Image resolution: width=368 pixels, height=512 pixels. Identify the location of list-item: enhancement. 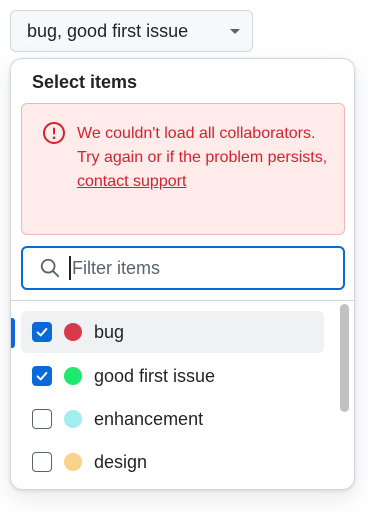
(172, 419).